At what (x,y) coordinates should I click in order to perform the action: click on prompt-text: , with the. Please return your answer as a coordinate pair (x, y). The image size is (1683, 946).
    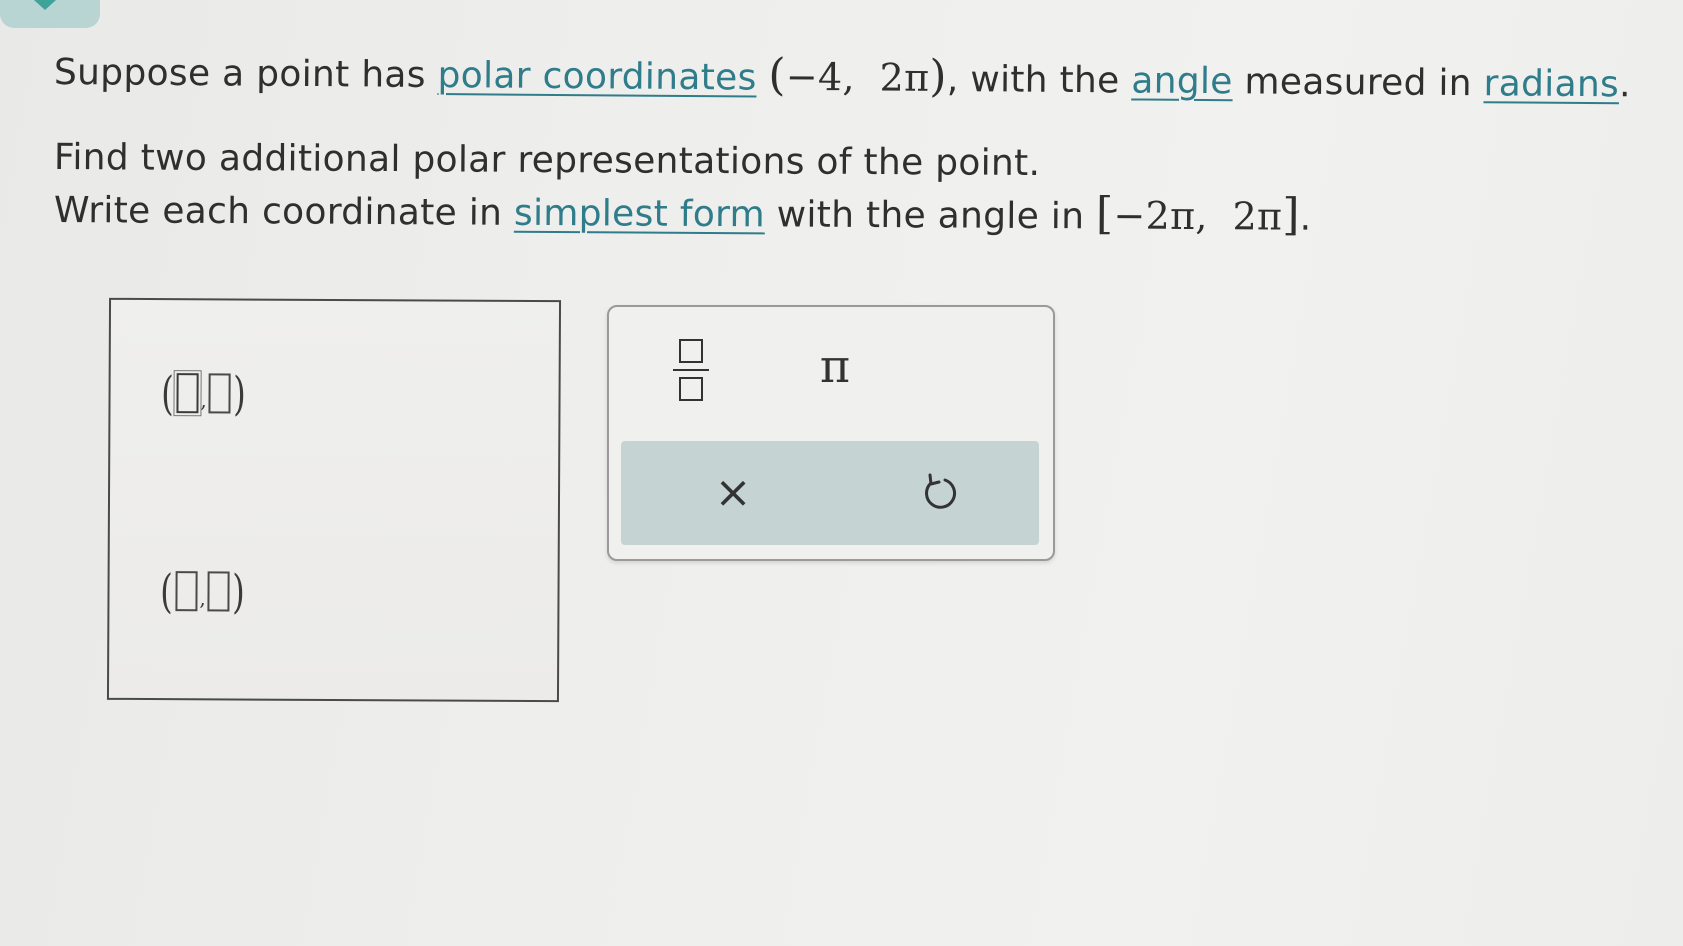
    Looking at the image, I should click on (1039, 80).